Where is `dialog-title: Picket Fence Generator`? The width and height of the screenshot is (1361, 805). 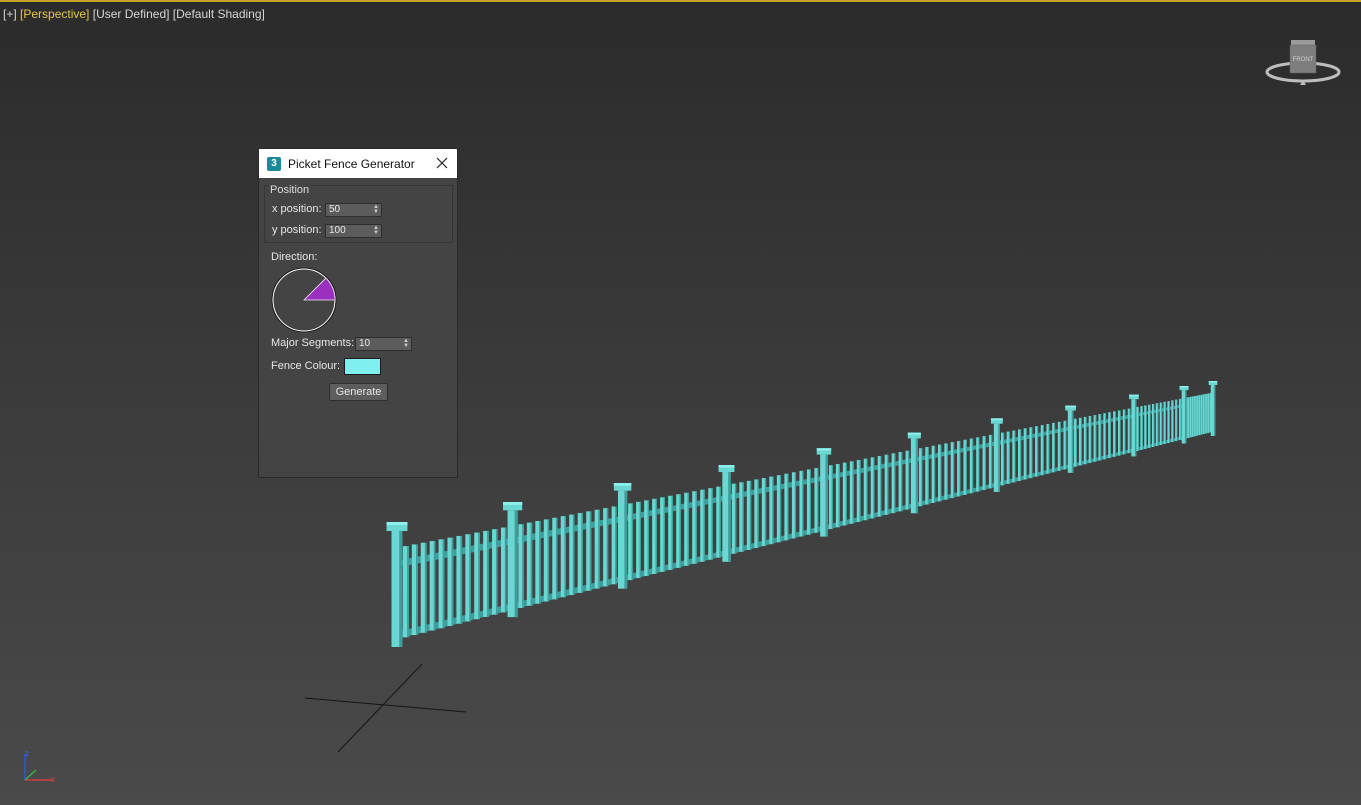
dialog-title: Picket Fence Generator is located at coordinates (351, 163).